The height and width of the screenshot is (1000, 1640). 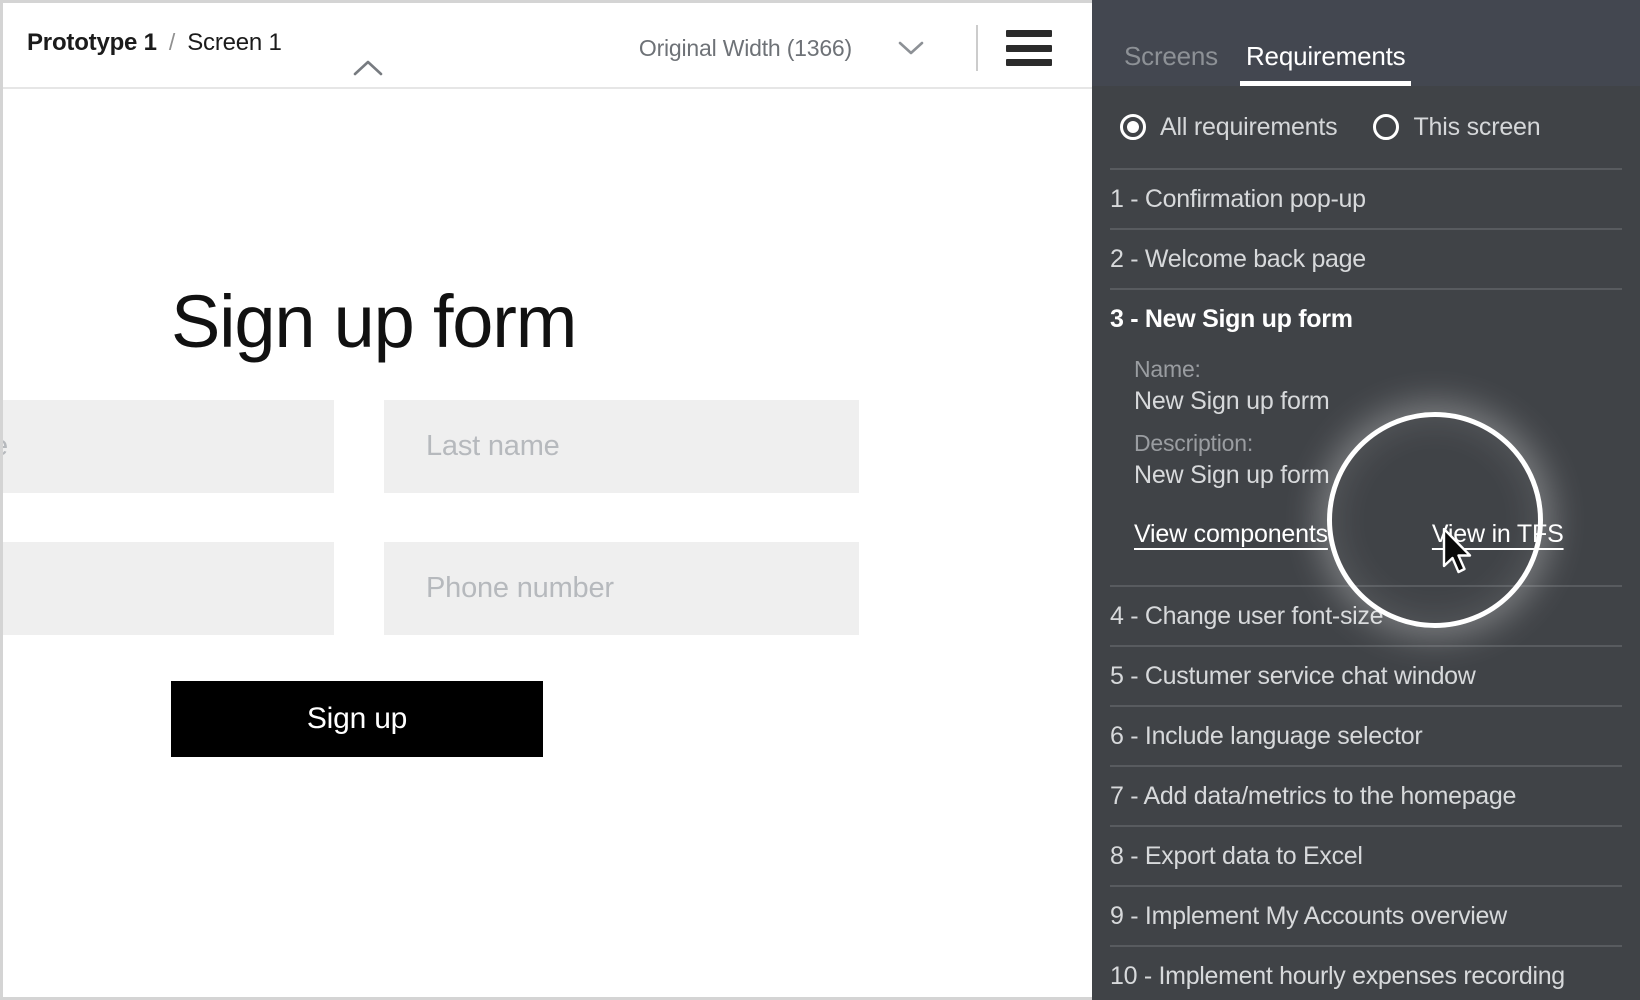 What do you see at coordinates (1238, 259) in the screenshot?
I see `requirement-title: 2 - Welcome back page` at bounding box center [1238, 259].